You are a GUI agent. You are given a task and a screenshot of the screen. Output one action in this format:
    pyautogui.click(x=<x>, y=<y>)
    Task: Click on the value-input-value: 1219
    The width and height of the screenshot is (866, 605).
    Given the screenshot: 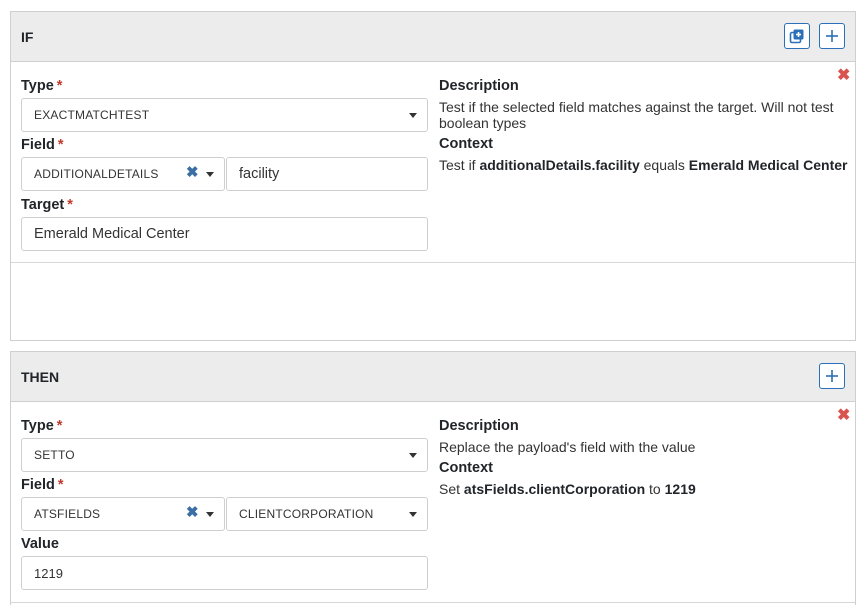 What is the action you would take?
    pyautogui.click(x=48, y=573)
    